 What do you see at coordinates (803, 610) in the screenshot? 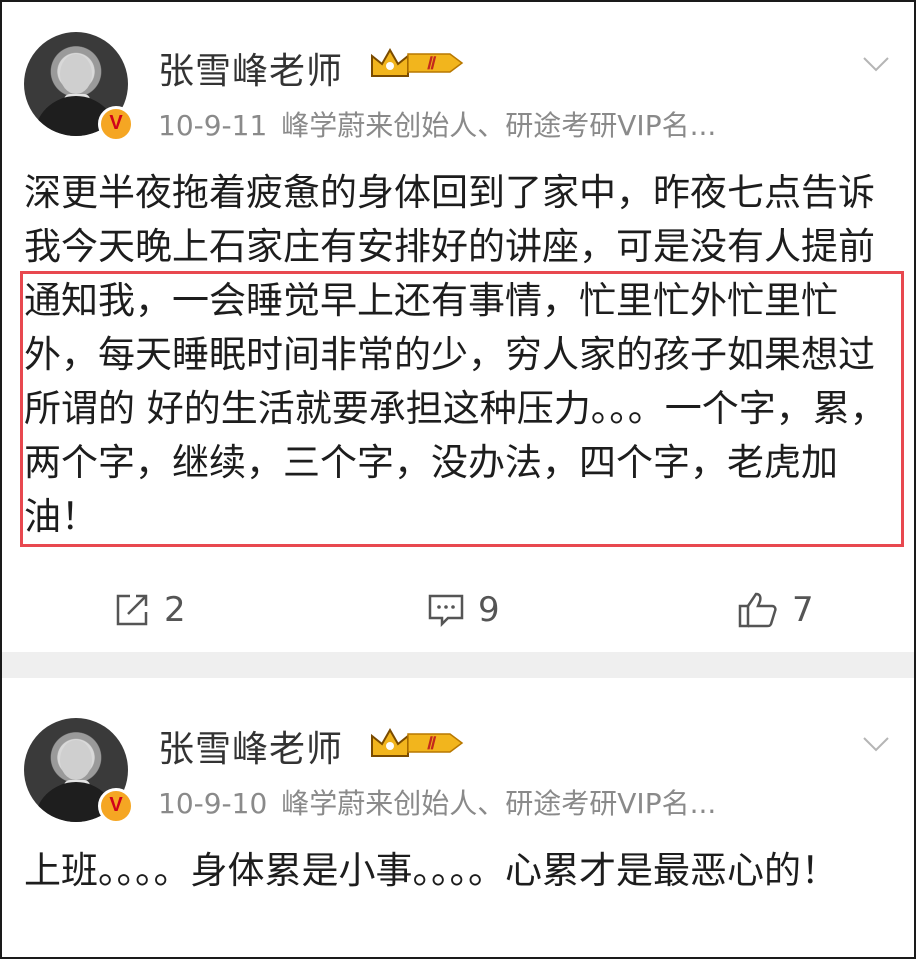
I see `like-count: 7` at bounding box center [803, 610].